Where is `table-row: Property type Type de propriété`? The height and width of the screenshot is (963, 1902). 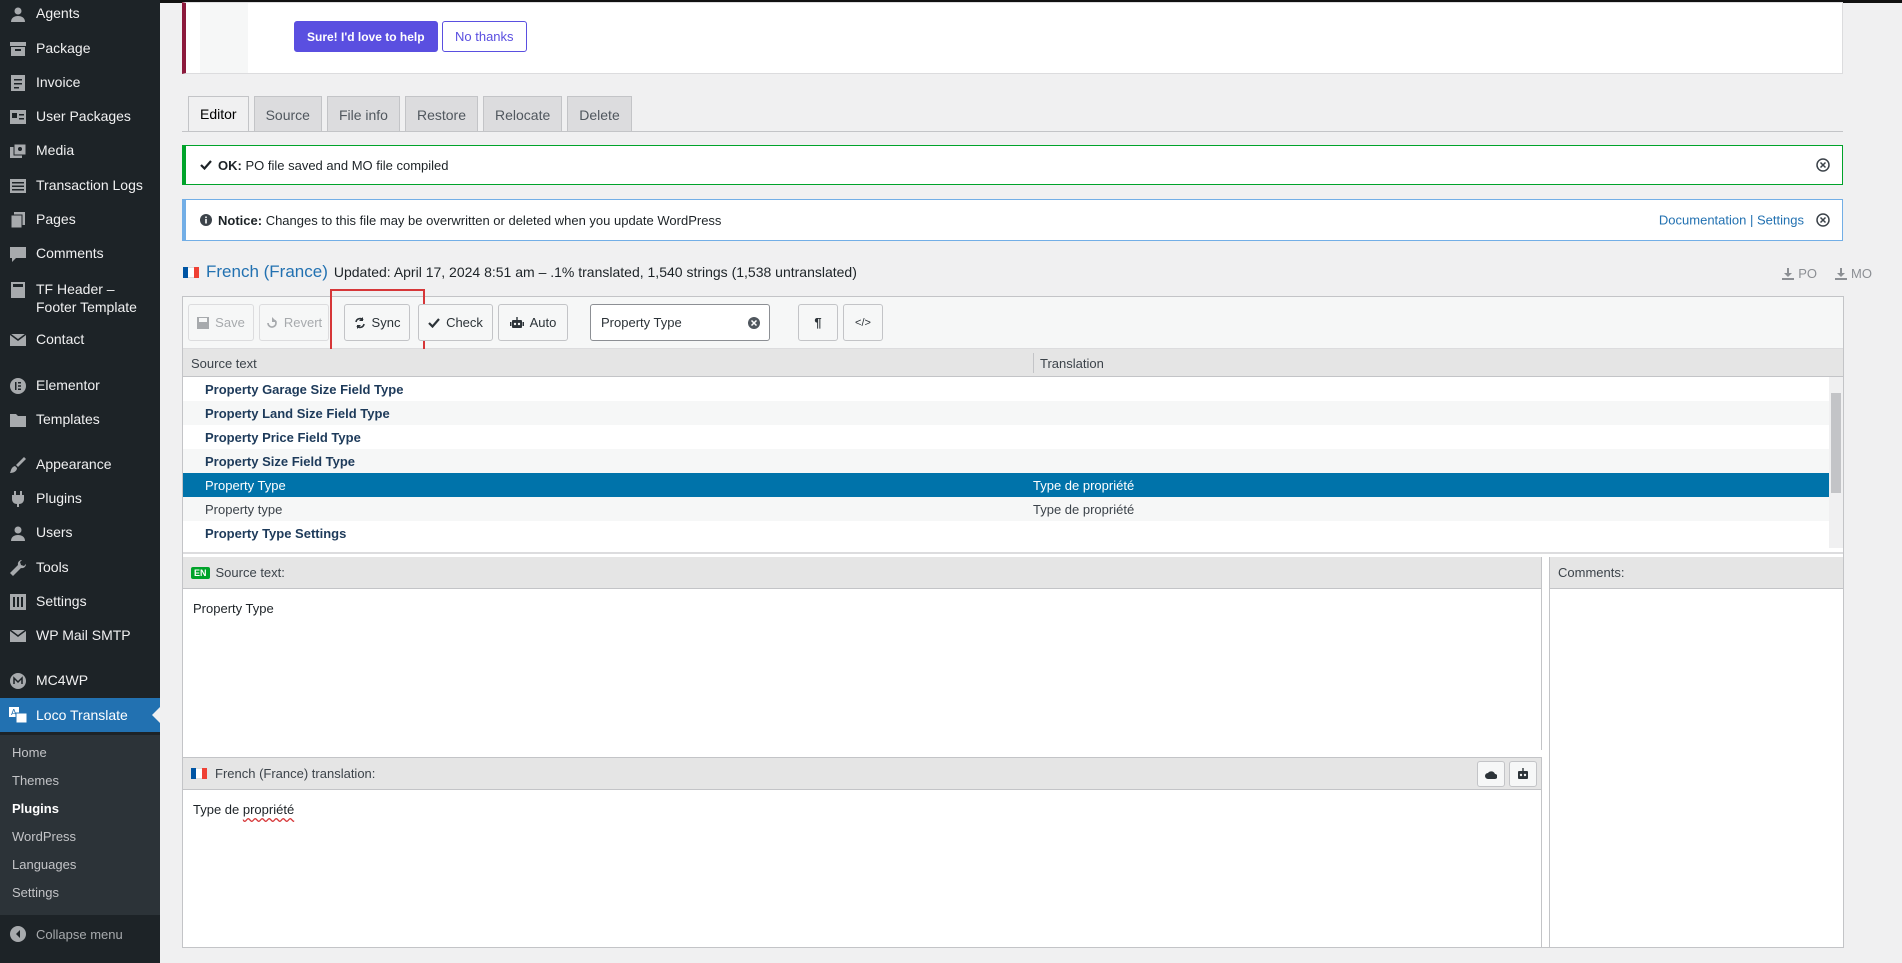 table-row: Property type Type de propriété is located at coordinates (1013, 509).